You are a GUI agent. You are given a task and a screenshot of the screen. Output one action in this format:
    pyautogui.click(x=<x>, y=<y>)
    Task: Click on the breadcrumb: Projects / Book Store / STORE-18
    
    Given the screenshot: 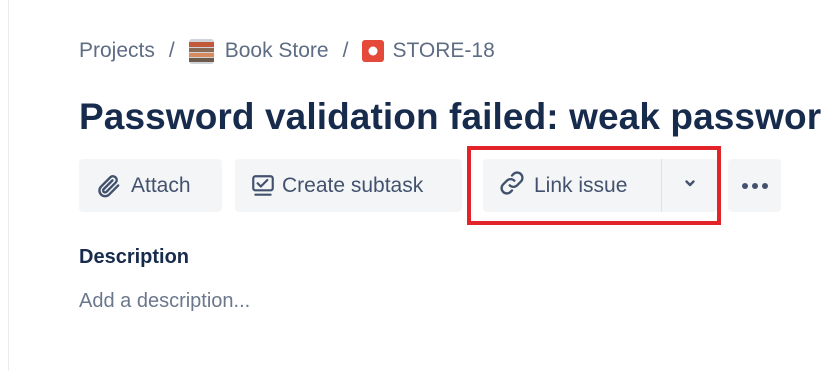 What is the action you would take?
    pyautogui.click(x=287, y=51)
    